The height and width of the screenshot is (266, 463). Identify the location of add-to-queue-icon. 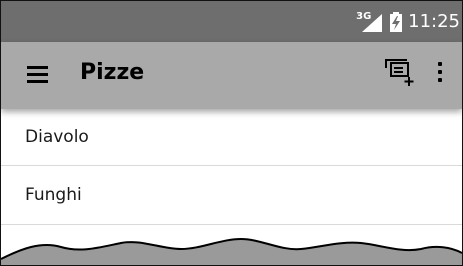
(399, 70).